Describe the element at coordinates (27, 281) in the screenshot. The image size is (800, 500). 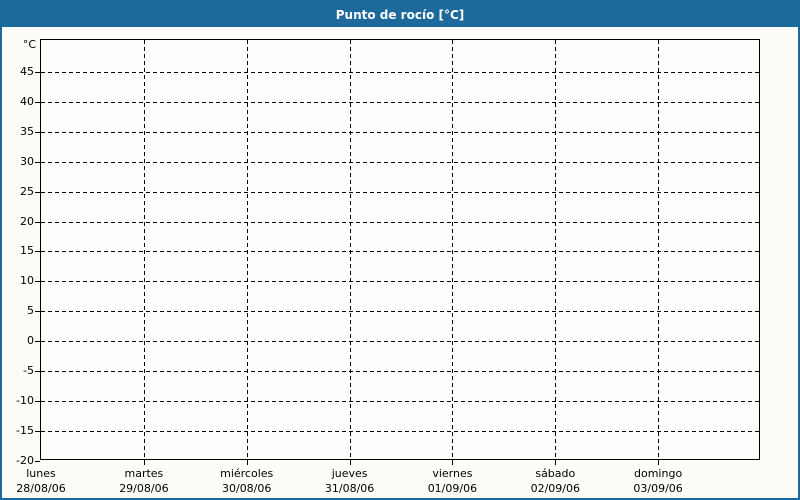
I see `y-axis-tick-label: 10` at that location.